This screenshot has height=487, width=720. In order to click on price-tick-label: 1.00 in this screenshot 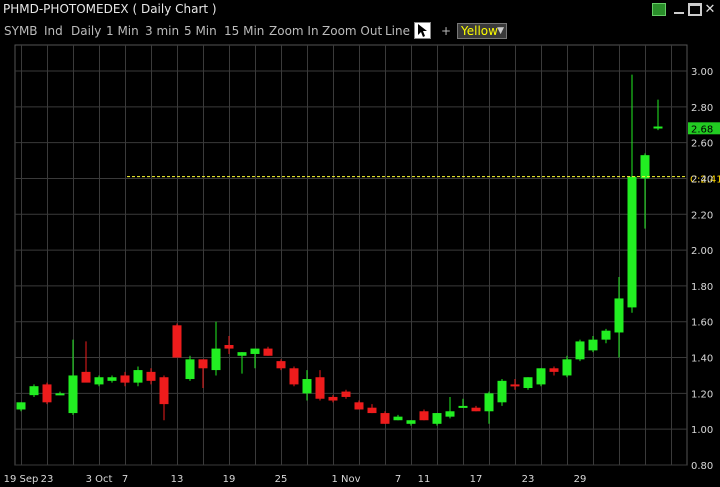, I will do `click(702, 430)`.